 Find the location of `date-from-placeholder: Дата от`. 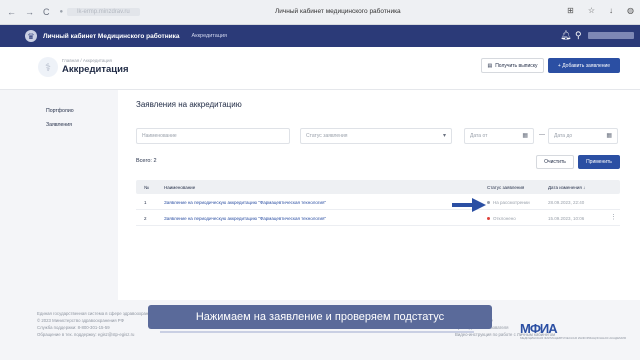

date-from-placeholder: Дата от is located at coordinates (479, 136).